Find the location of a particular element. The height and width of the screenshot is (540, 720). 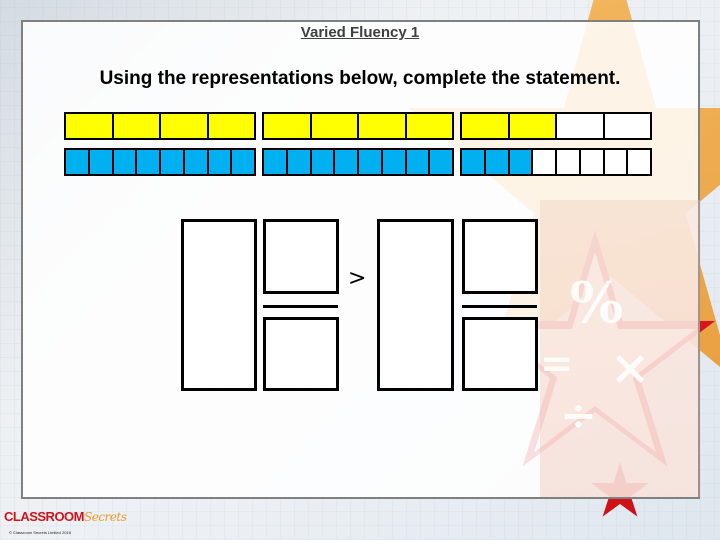

left-numerator-box is located at coordinates (301, 256).